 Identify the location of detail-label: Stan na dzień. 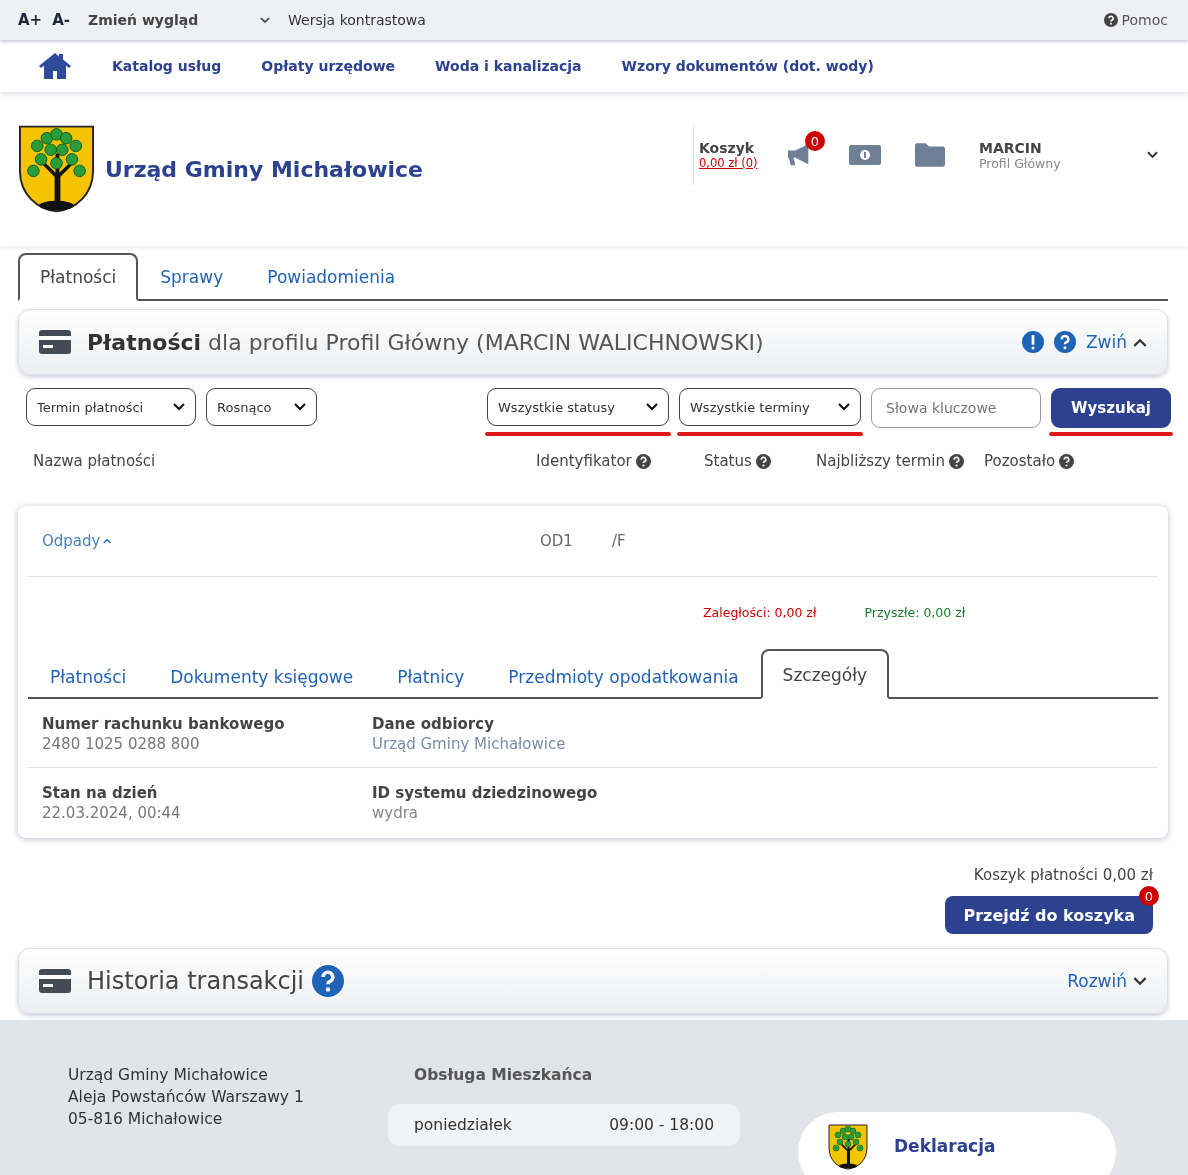
(100, 793).